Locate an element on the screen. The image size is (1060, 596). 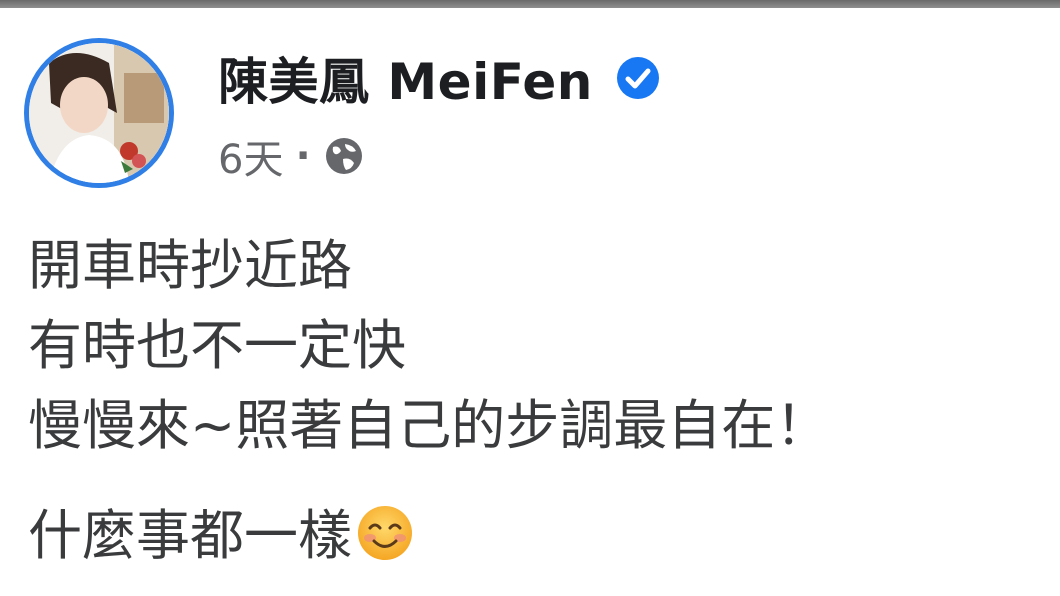
post-line: 有時也不一定快 is located at coordinates (217, 345).